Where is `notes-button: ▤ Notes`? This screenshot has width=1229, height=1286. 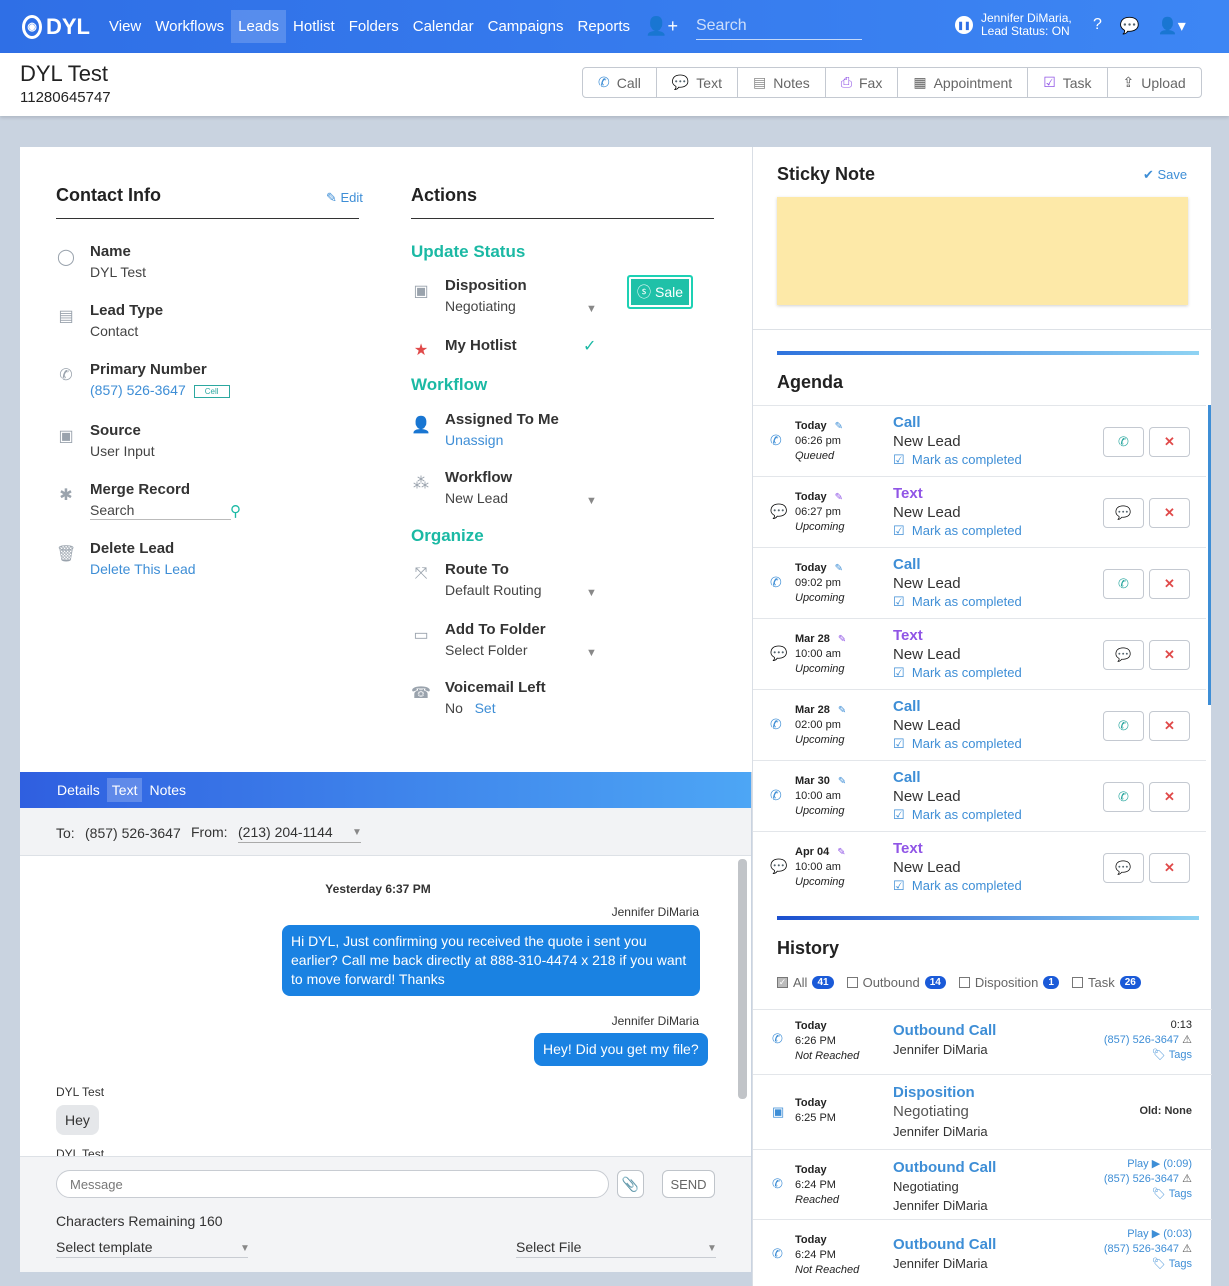
notes-button: ▤ Notes is located at coordinates (782, 82).